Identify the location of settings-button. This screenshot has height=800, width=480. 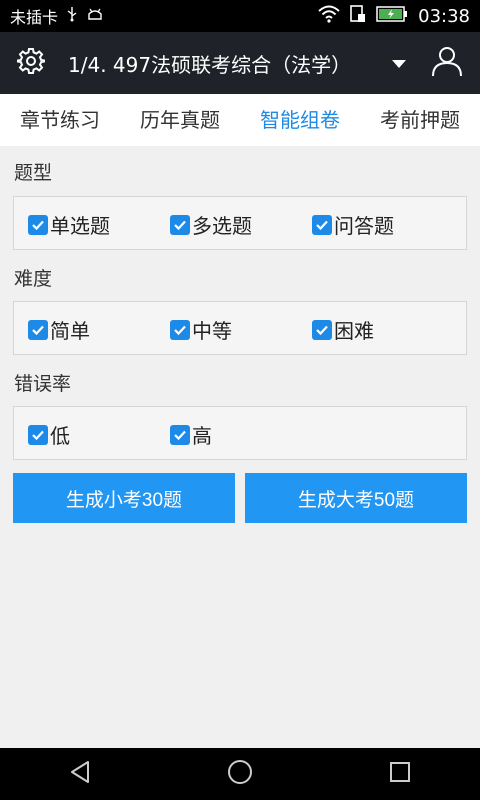
(31, 63).